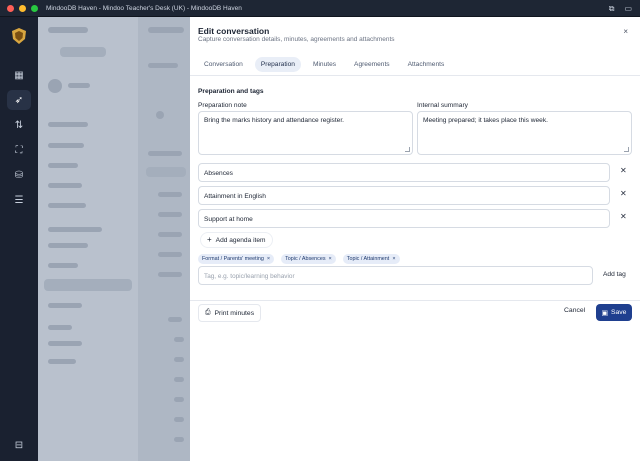 The image size is (640, 461). I want to click on cancel-button: Cancel, so click(574, 310).